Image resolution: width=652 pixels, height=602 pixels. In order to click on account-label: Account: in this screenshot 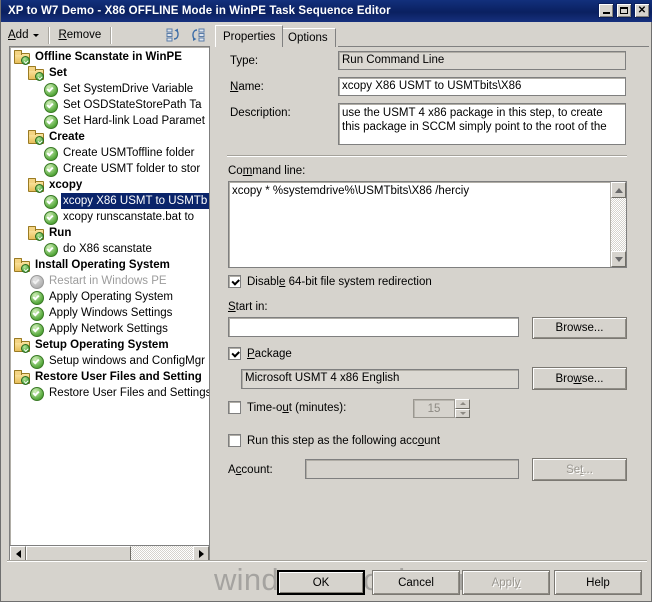, I will do `click(250, 470)`.